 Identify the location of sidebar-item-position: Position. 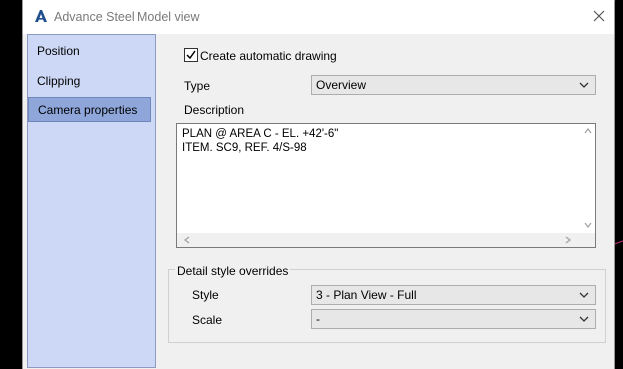
(89, 51).